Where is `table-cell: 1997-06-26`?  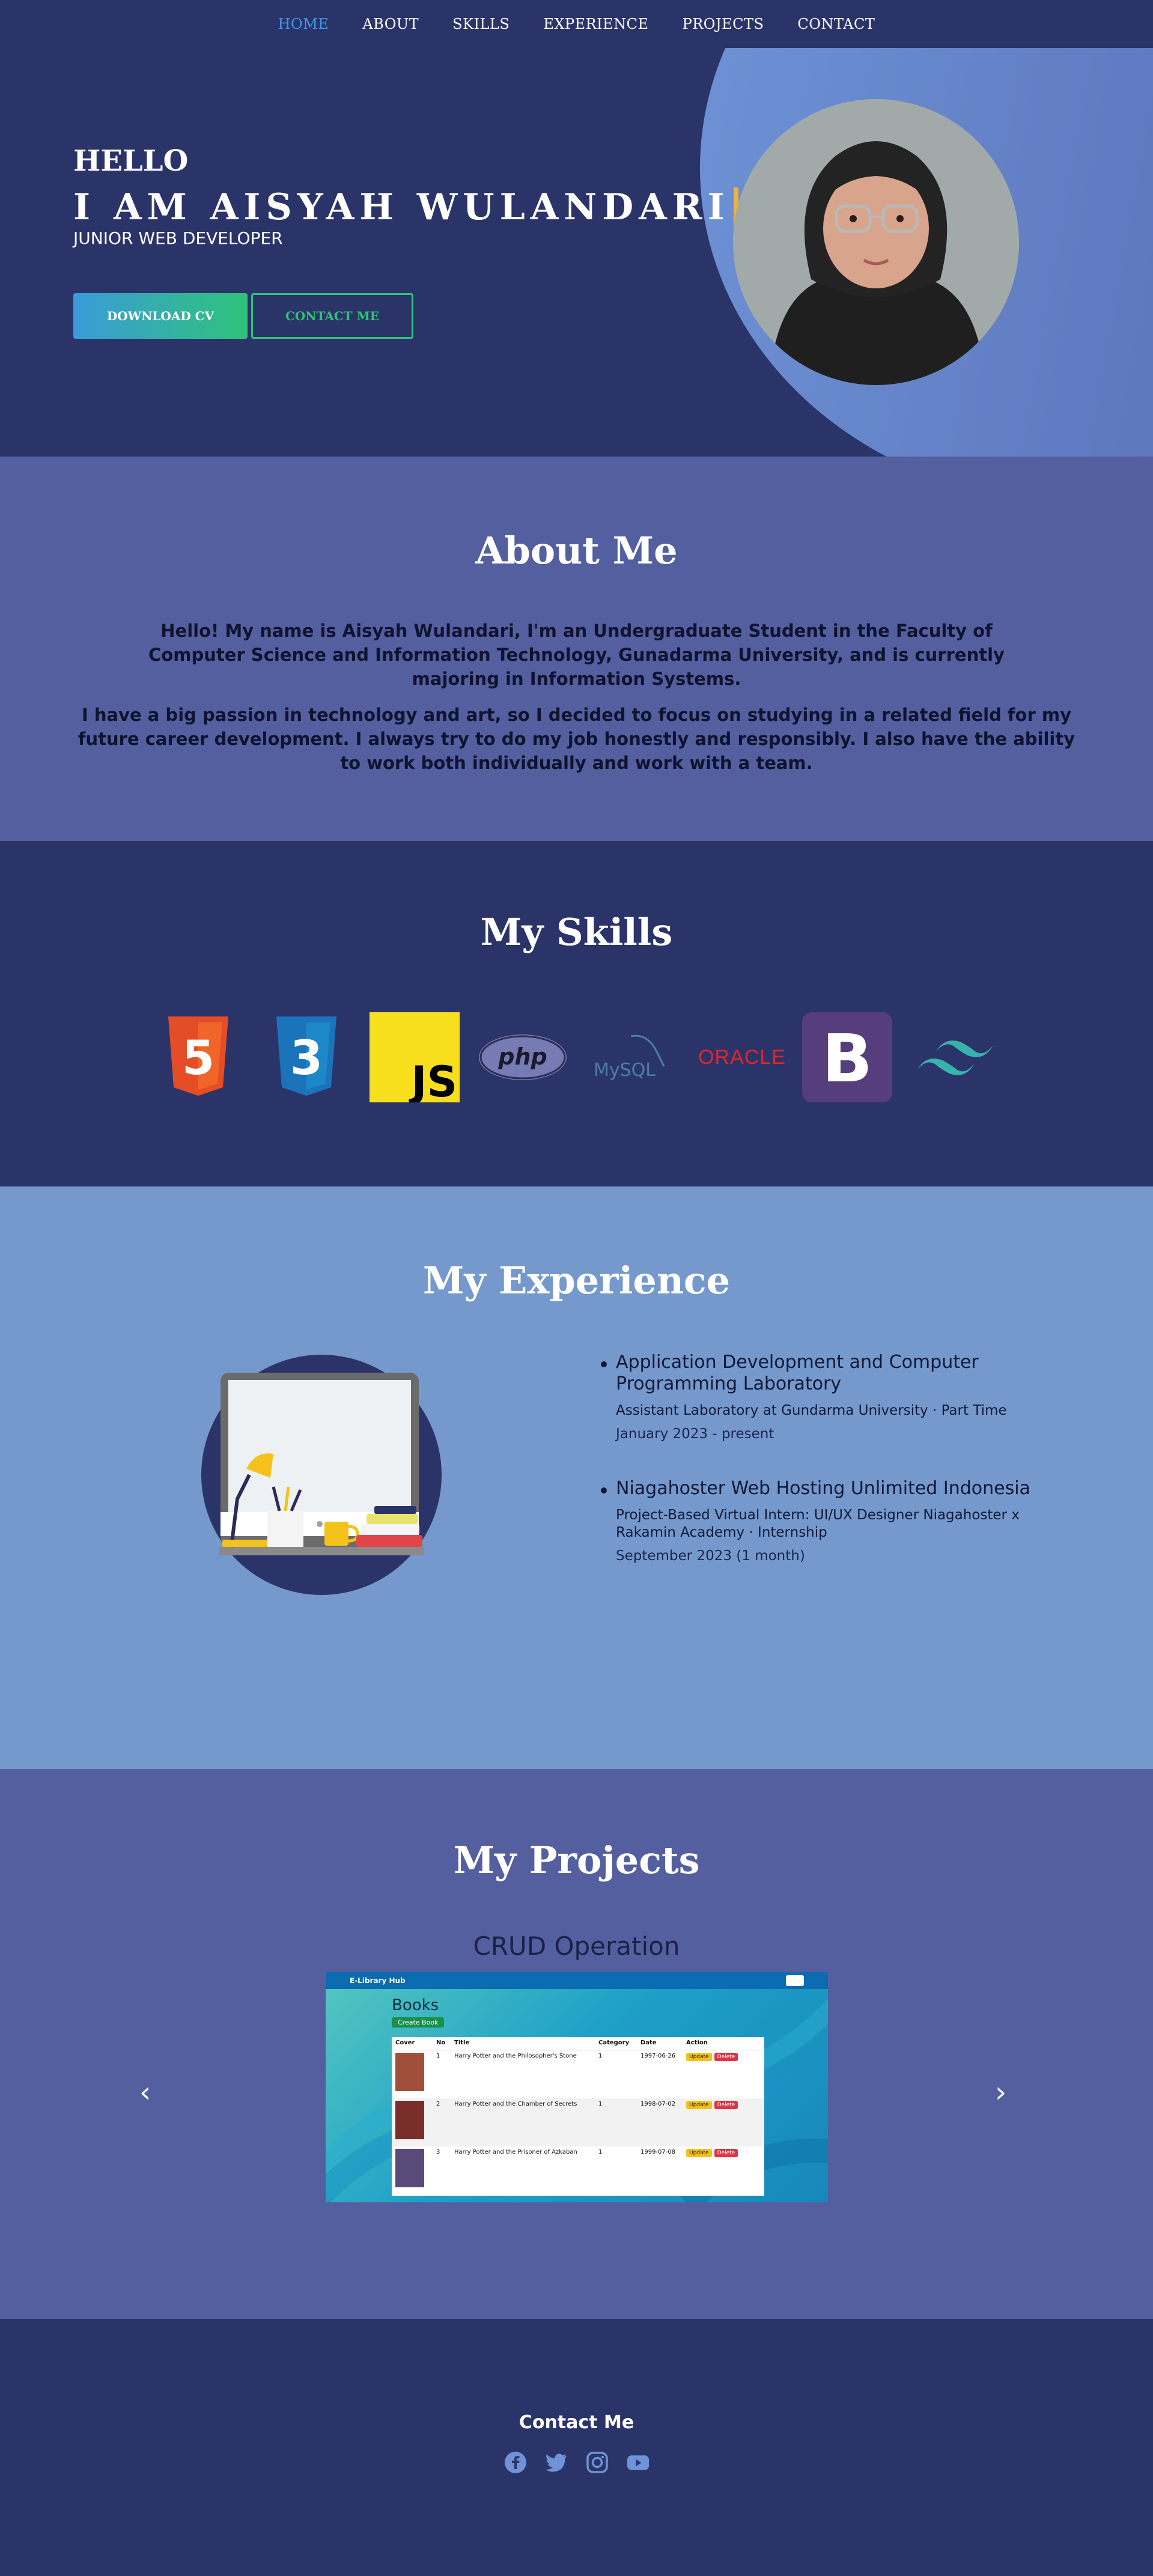
table-cell: 1997-06-26 is located at coordinates (658, 2056).